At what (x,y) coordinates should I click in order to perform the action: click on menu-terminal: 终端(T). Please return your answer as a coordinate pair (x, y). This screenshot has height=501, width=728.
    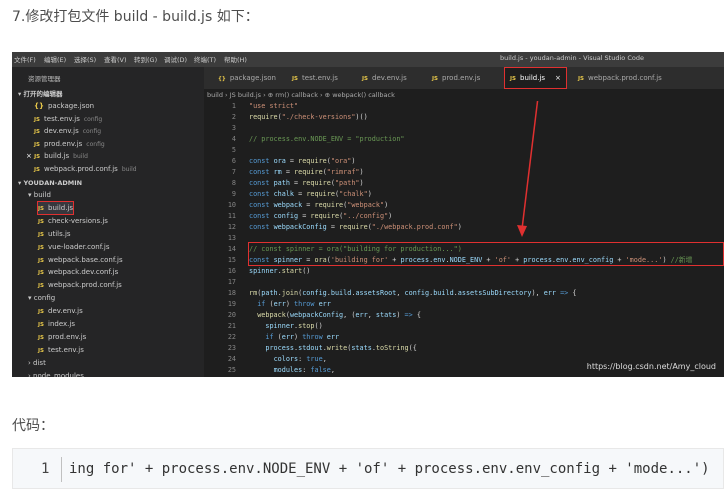
    Looking at the image, I should click on (205, 59).